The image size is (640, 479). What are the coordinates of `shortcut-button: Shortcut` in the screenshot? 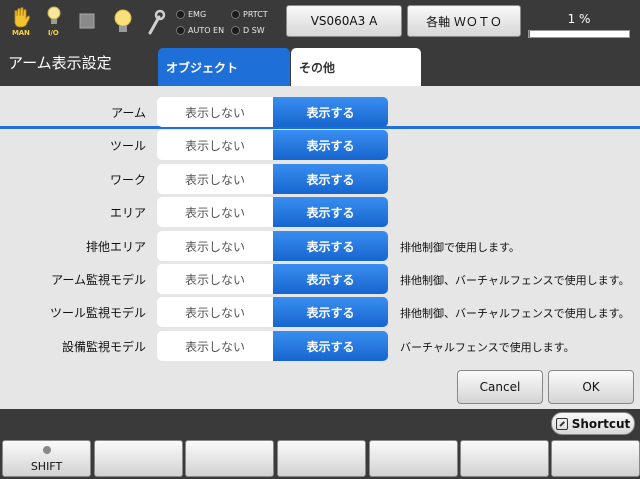 It's located at (593, 423).